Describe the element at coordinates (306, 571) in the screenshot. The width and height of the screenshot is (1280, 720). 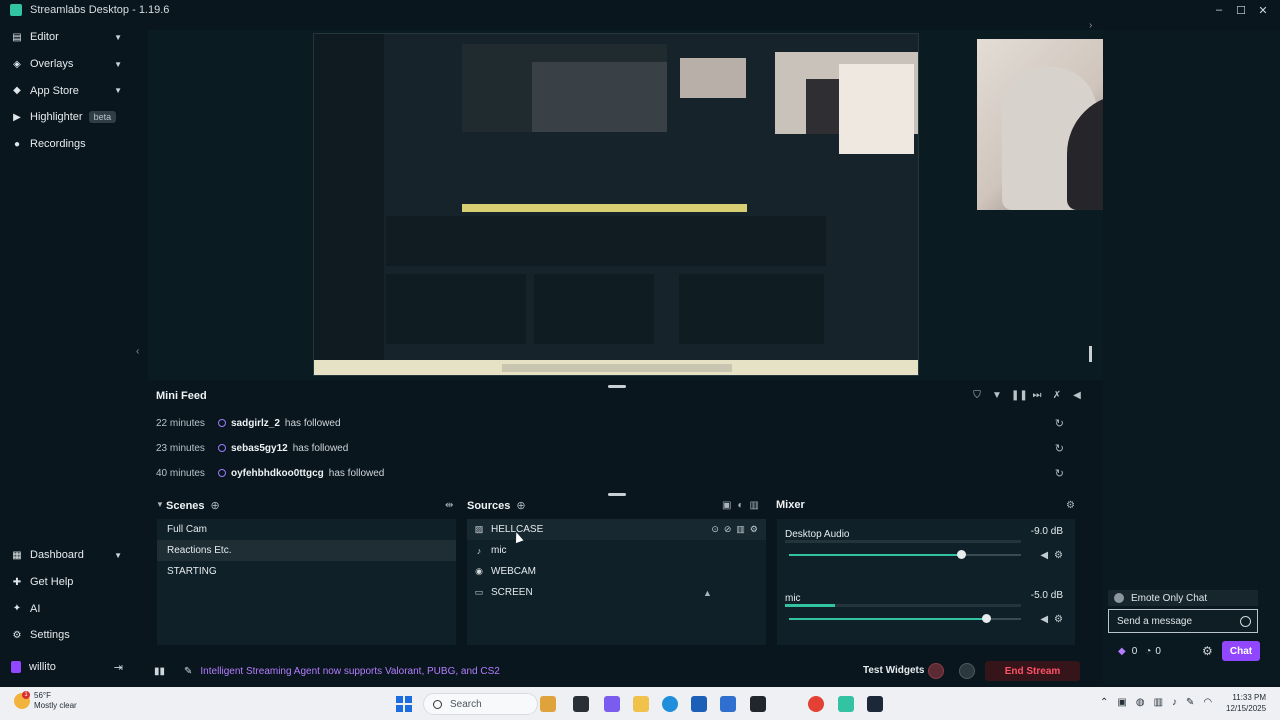
I see `scene-item: STARTING` at that location.